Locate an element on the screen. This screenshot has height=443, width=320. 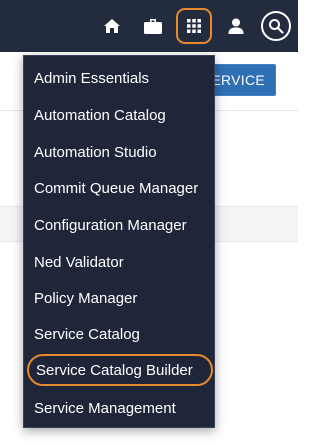
top-navigation-bar is located at coordinates (149, 26).